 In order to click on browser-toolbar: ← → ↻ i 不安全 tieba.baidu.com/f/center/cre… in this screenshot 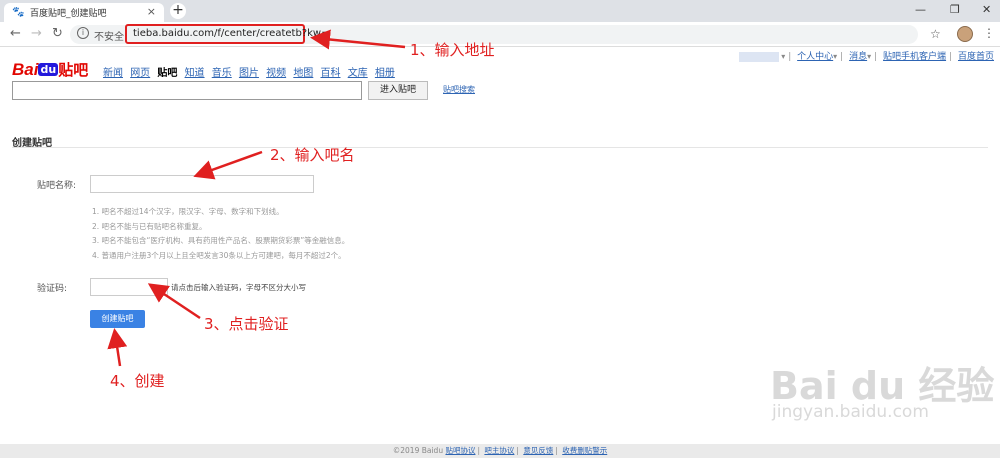, I will do `click(500, 34)`.